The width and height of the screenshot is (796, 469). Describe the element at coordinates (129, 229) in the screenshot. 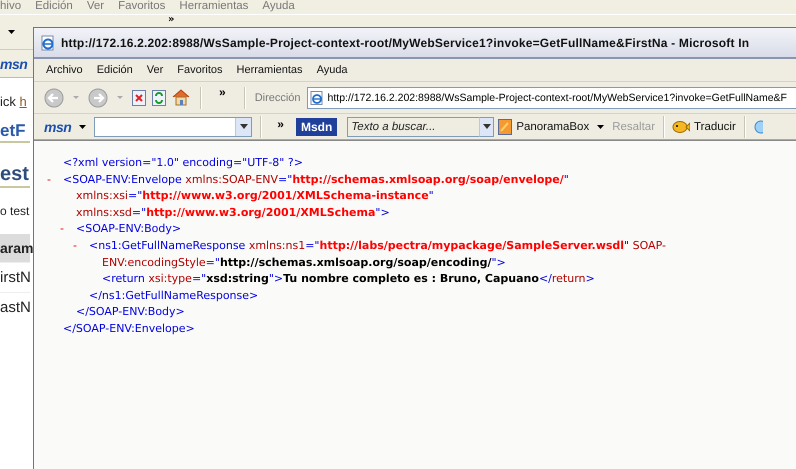

I see `xml-line: <SOAP-ENV:Body>` at that location.